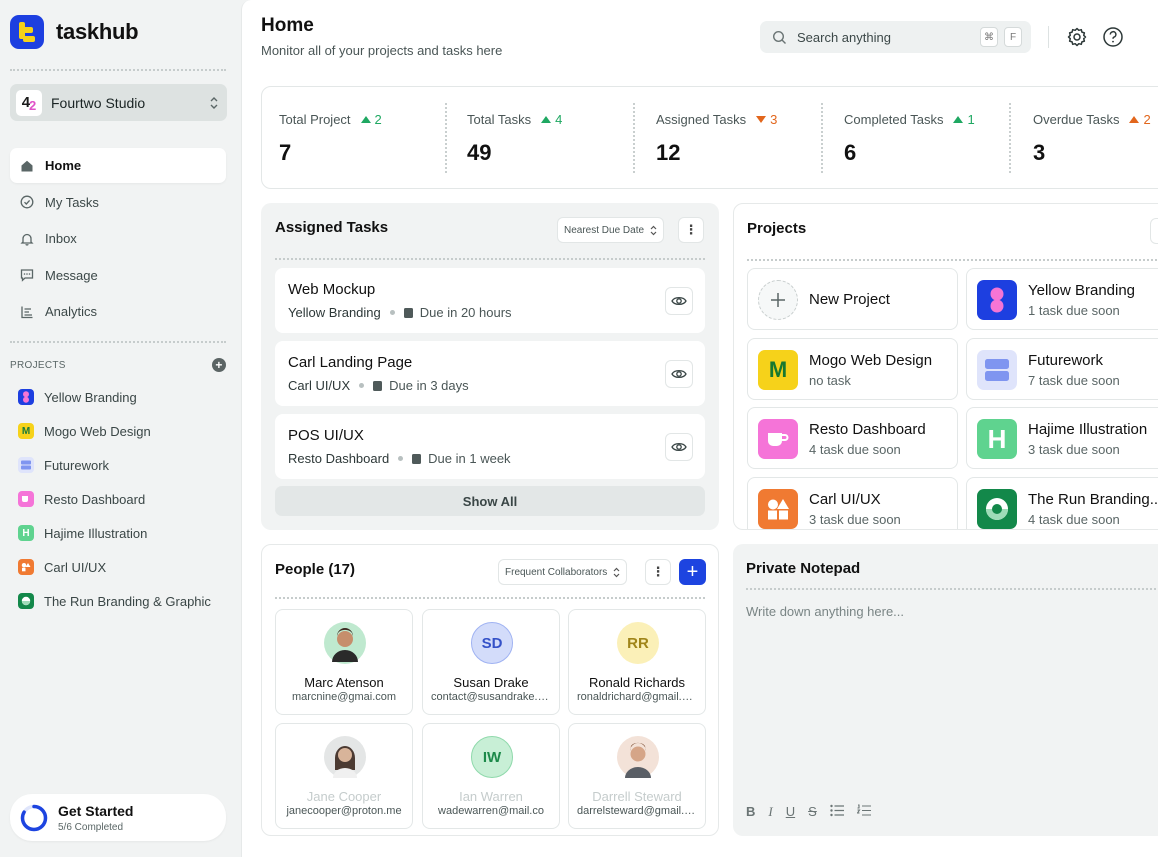  Describe the element at coordinates (803, 568) in the screenshot. I see `notepad-title: Private Notepad` at that location.